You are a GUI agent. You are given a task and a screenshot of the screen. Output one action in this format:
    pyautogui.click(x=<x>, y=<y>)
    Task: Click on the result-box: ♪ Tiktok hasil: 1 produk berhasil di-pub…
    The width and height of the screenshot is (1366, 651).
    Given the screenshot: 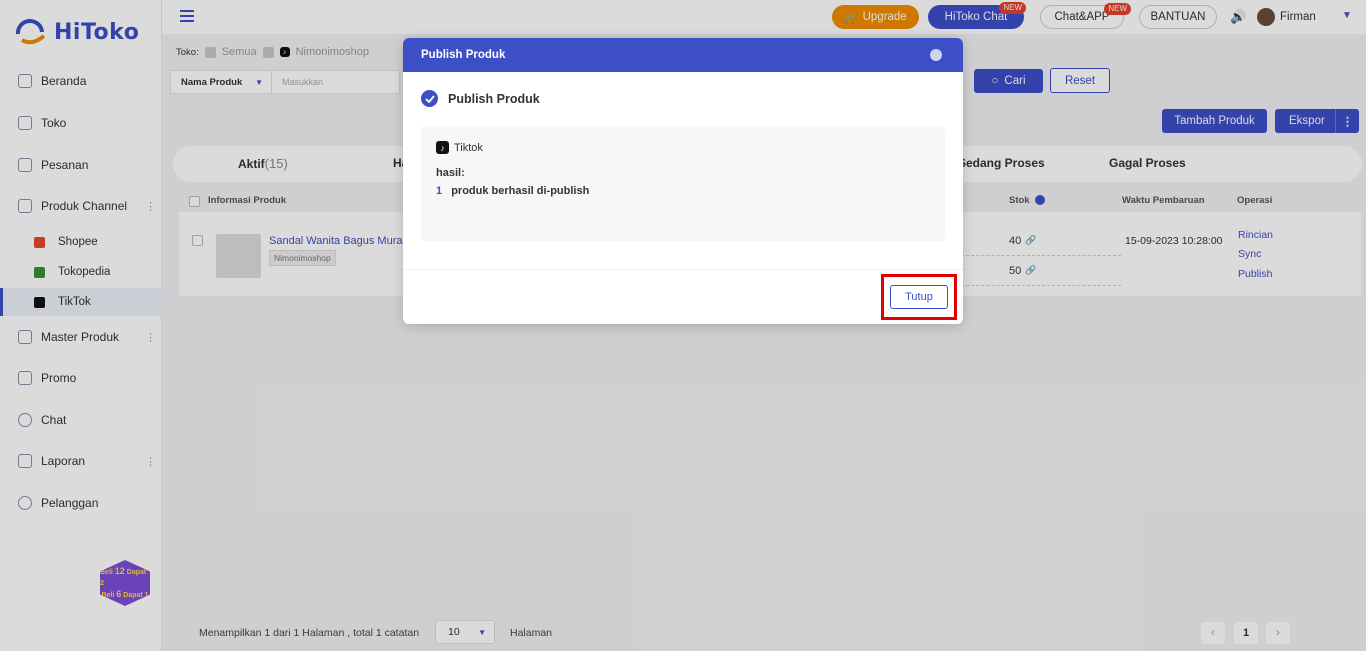 What is the action you would take?
    pyautogui.click(x=683, y=183)
    